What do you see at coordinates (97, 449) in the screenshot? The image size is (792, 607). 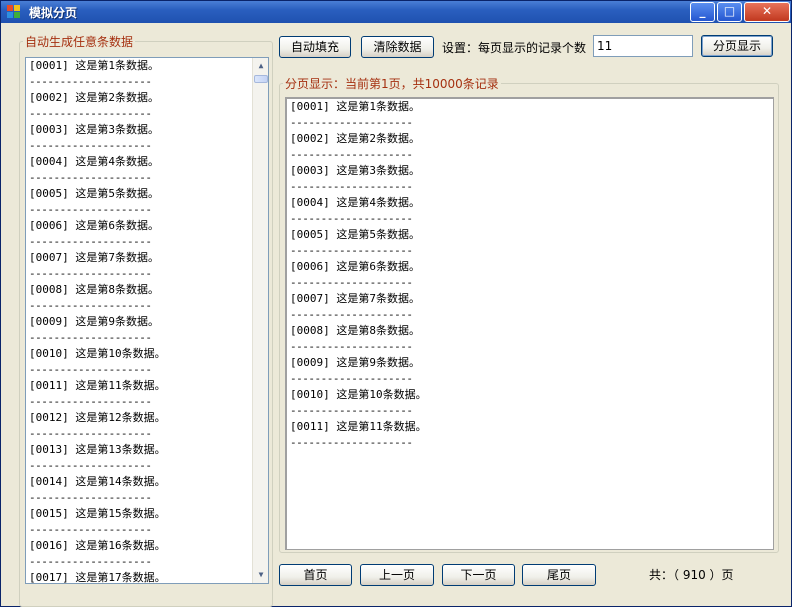 I see `record-text: [0013] 这是第13条数据。` at bounding box center [97, 449].